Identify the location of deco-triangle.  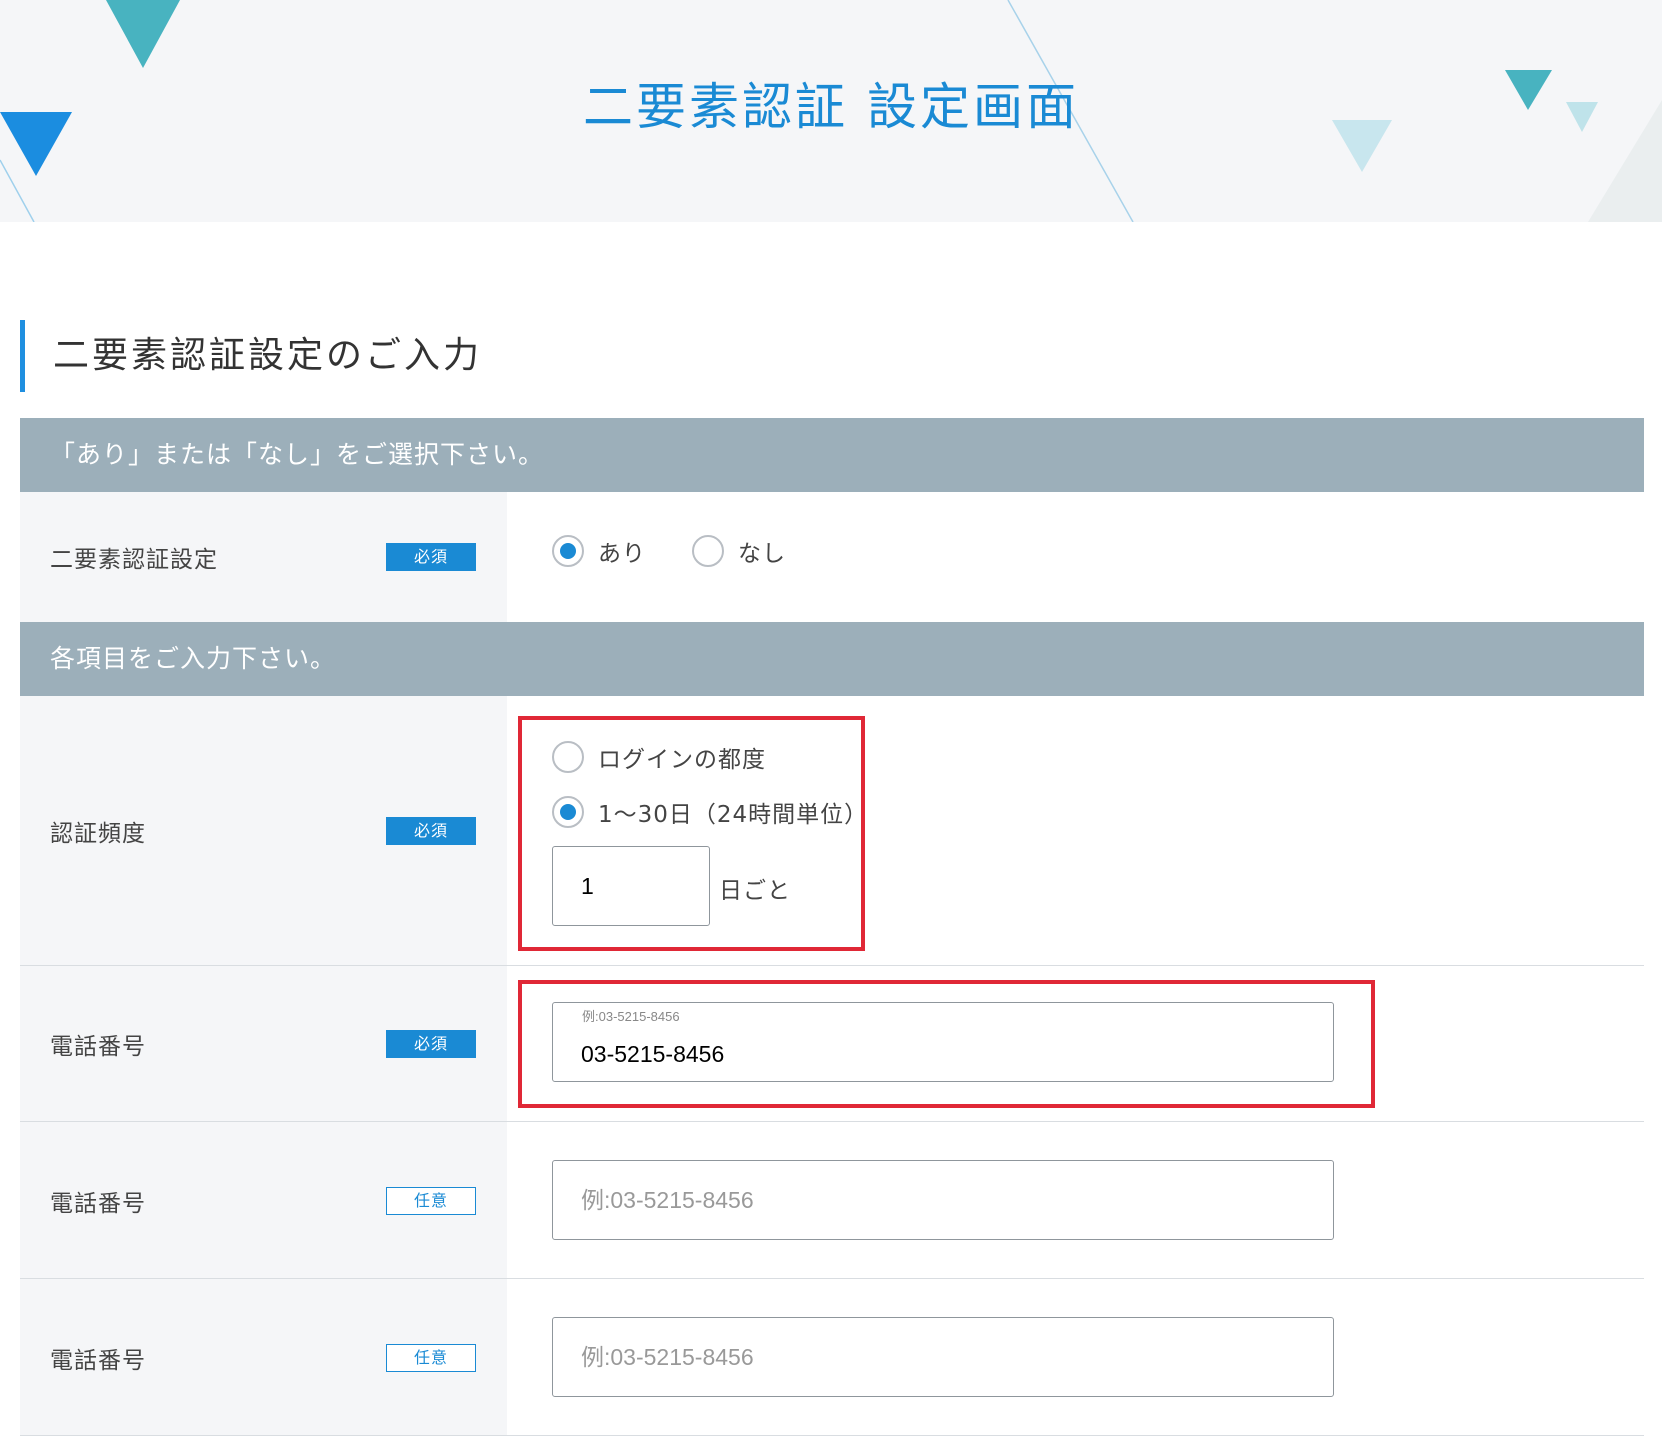
(143, 34).